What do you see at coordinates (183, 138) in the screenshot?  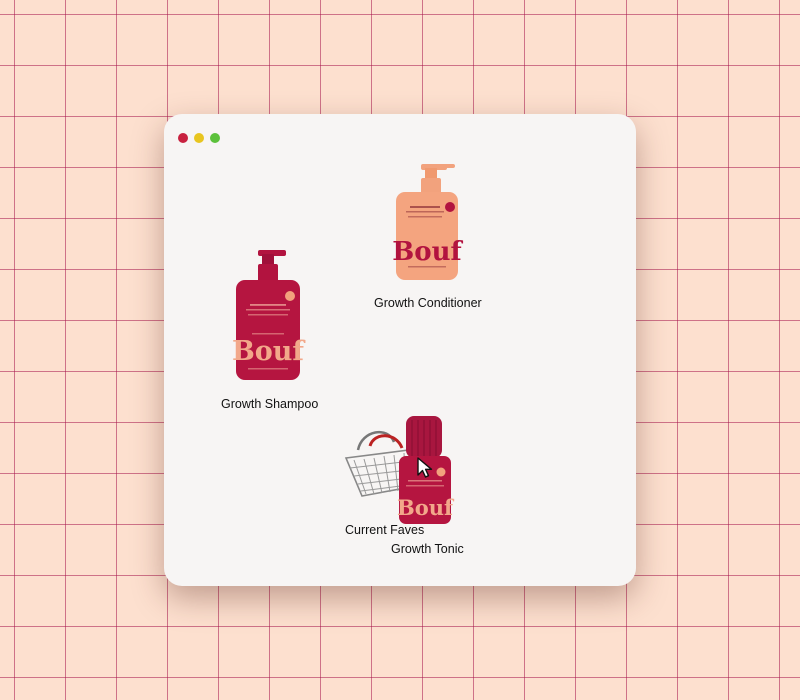 I see `close-button` at bounding box center [183, 138].